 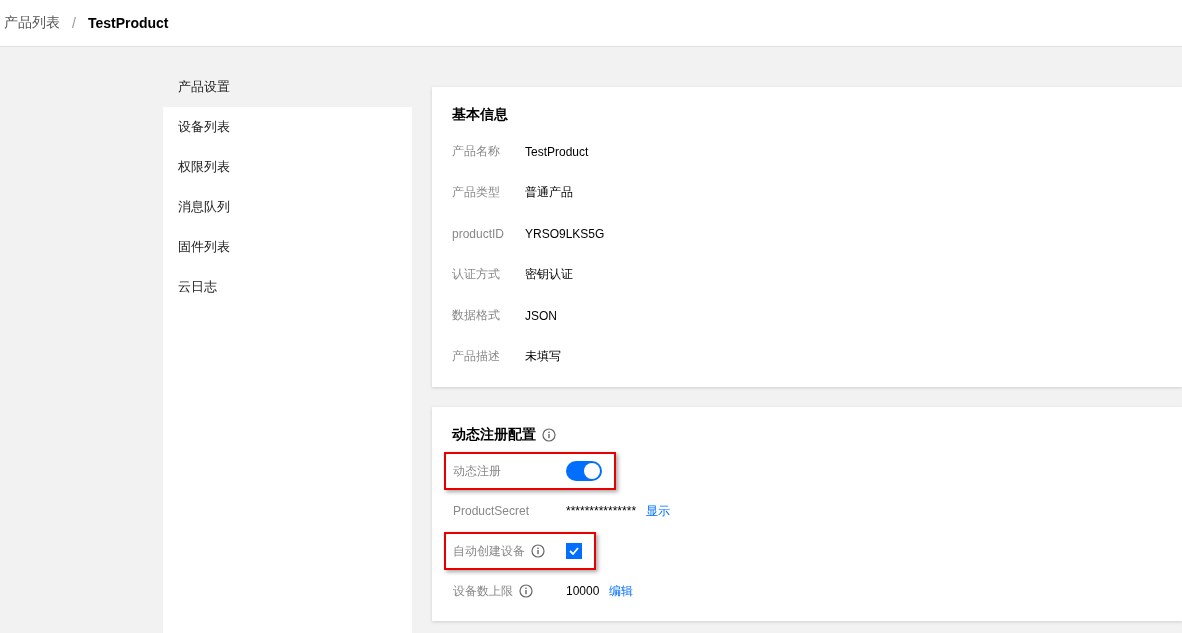 What do you see at coordinates (549, 274) in the screenshot?
I see `field-value: 密钥认证` at bounding box center [549, 274].